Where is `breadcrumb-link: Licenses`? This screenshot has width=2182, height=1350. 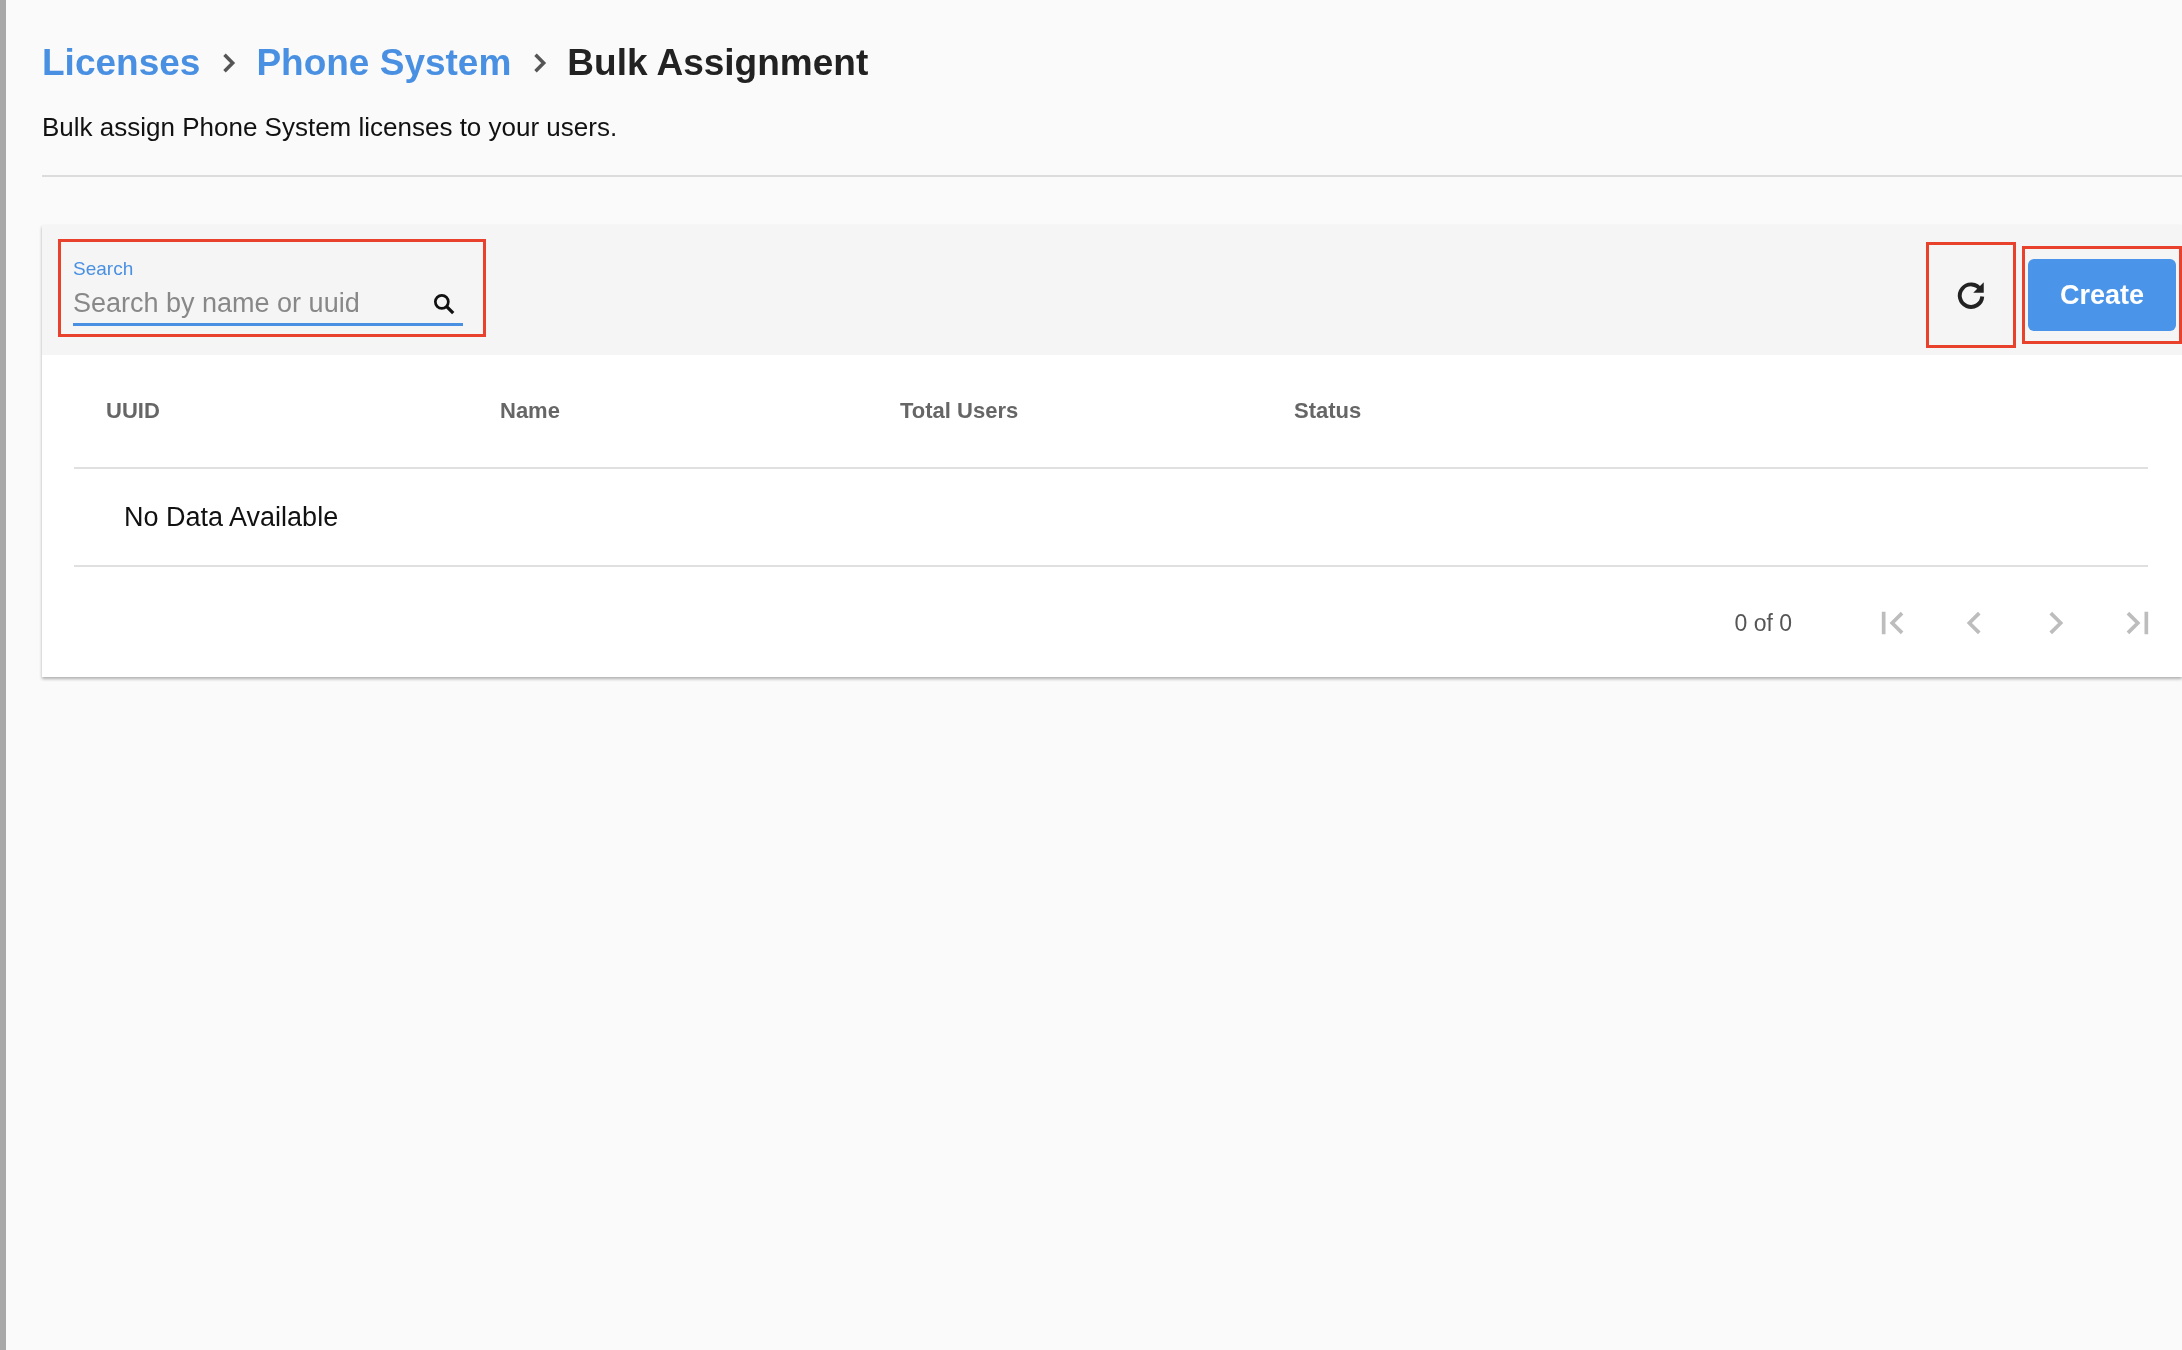 breadcrumb-link: Licenses is located at coordinates (121, 63).